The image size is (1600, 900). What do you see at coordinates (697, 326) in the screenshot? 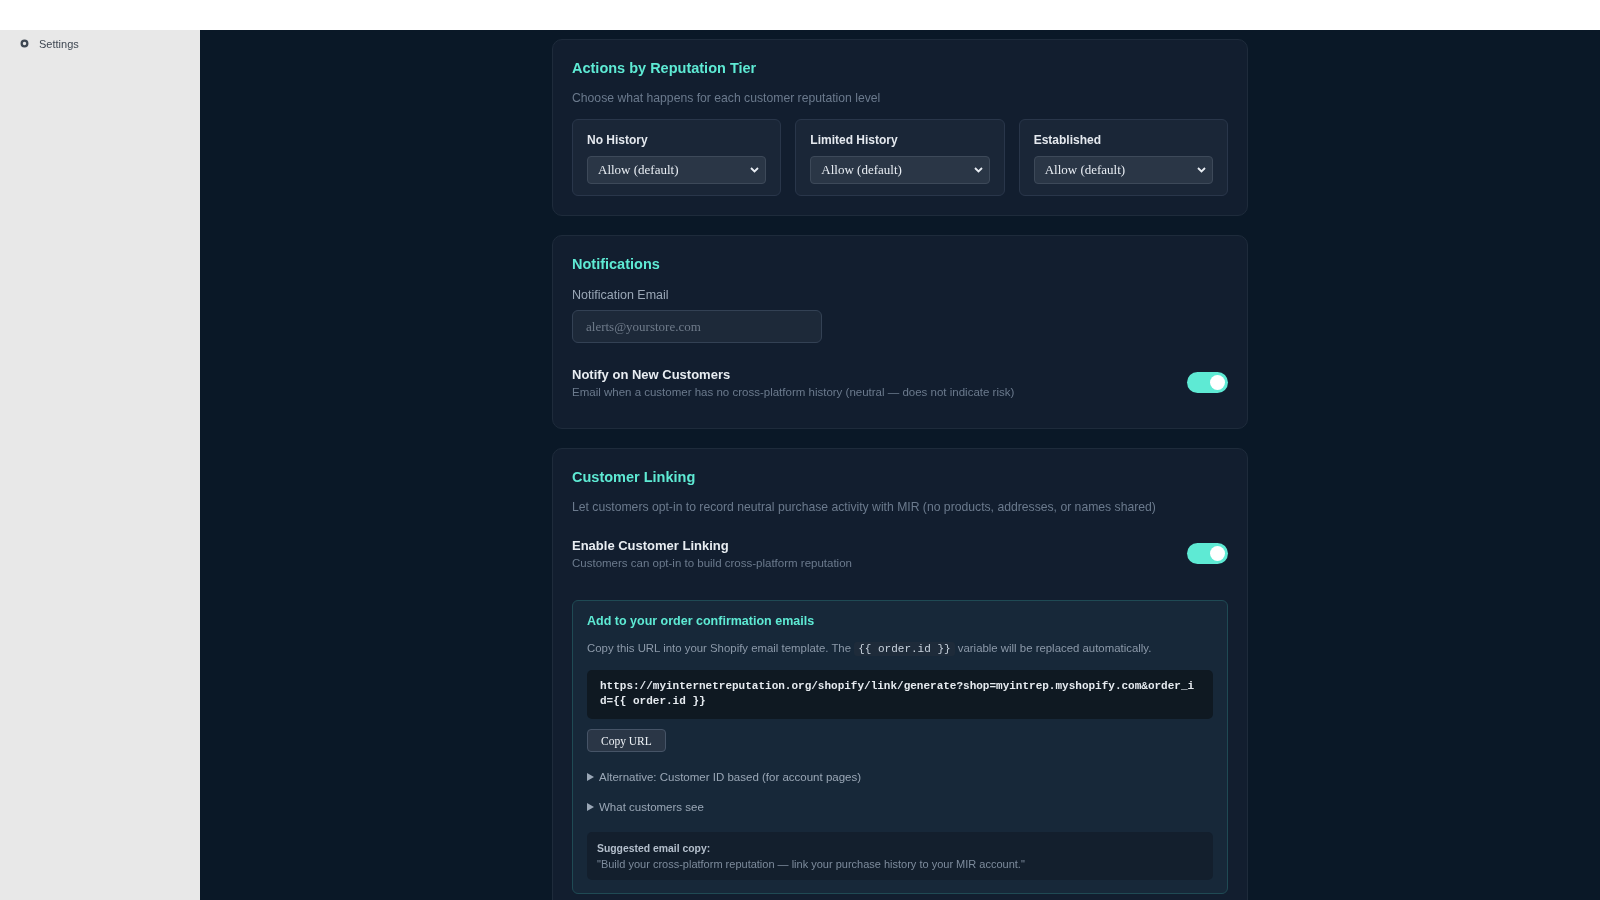
I see `email-field: alerts@yourstore.com` at bounding box center [697, 326].